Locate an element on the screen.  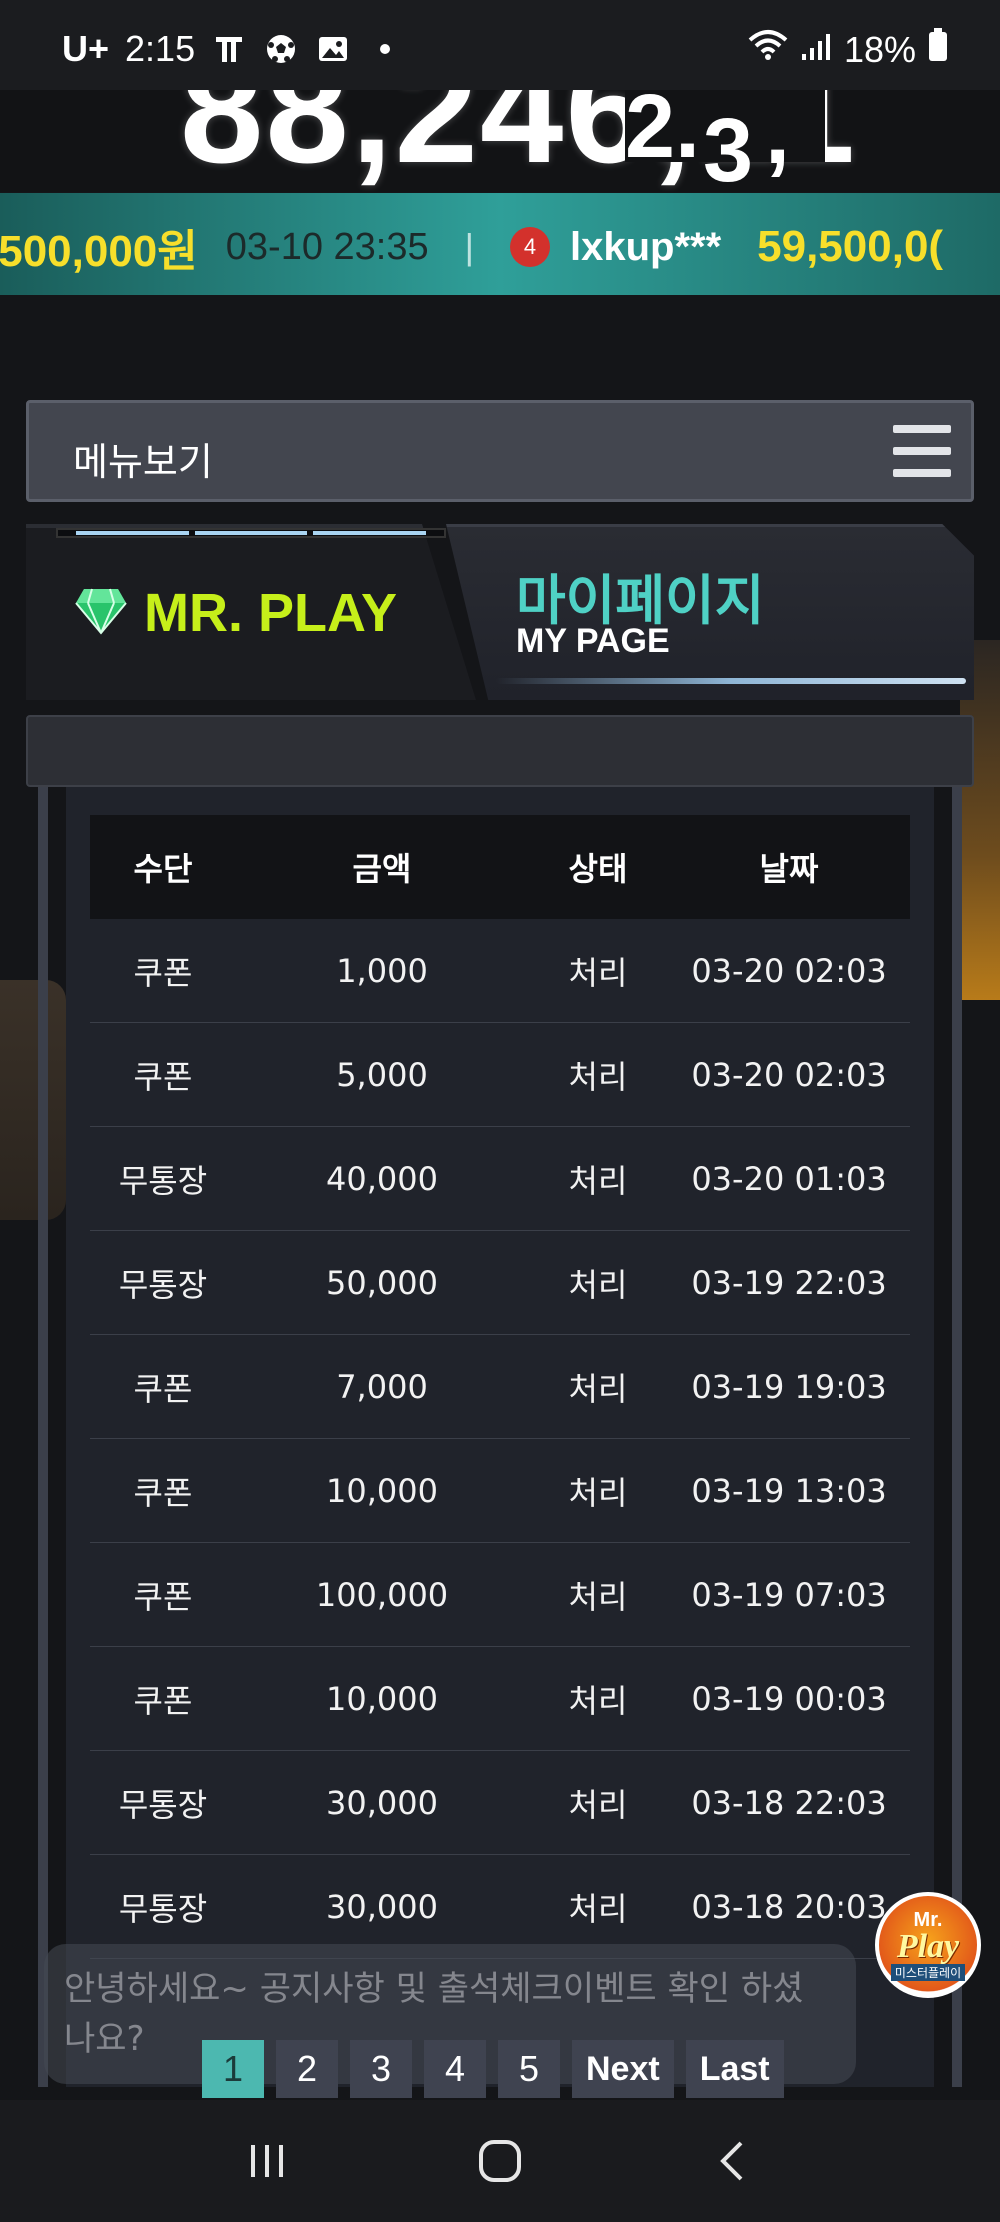
page-button-2: 2 is located at coordinates (307, 2069).